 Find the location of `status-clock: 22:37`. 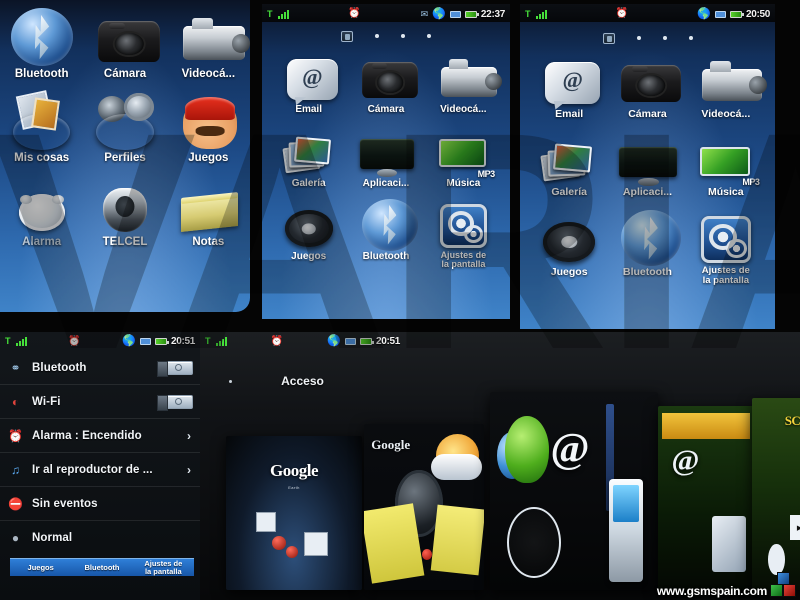

status-clock: 22:37 is located at coordinates (492, 14).